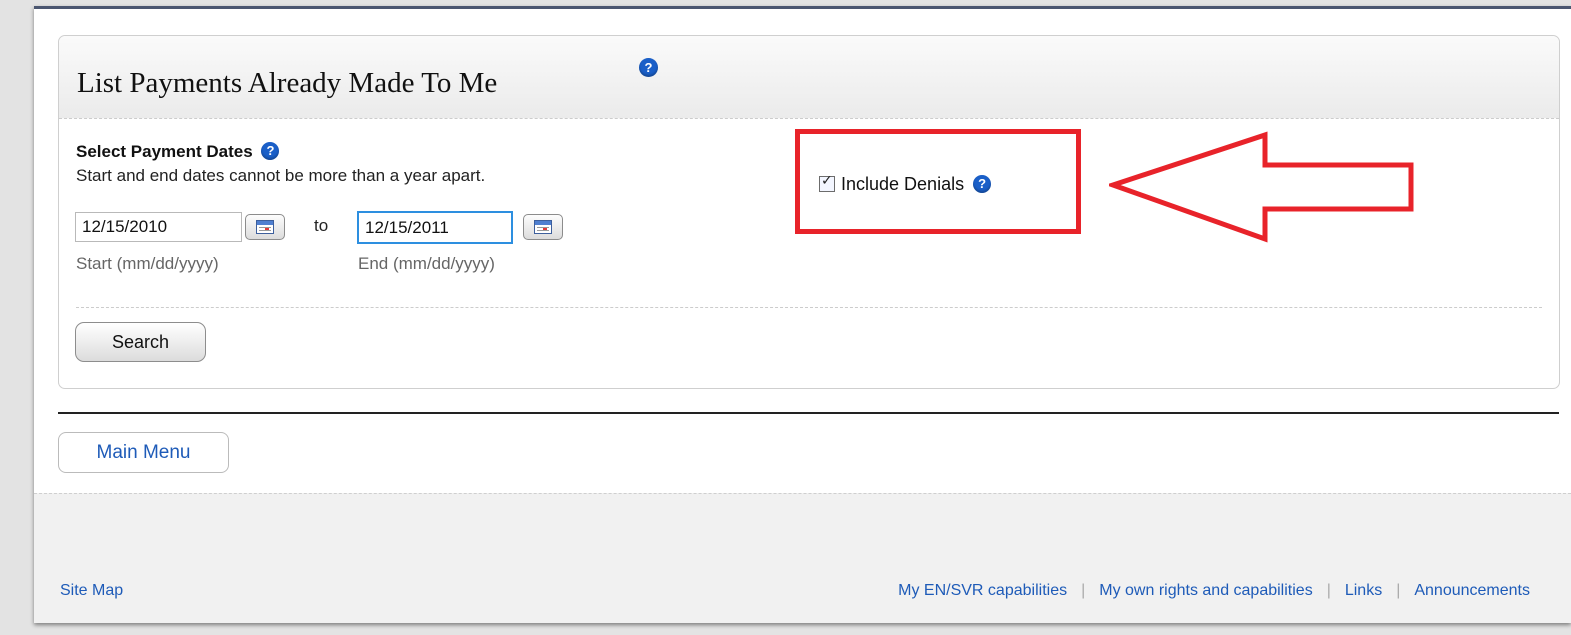  What do you see at coordinates (1363, 590) in the screenshot?
I see `footer-link-links: Links` at bounding box center [1363, 590].